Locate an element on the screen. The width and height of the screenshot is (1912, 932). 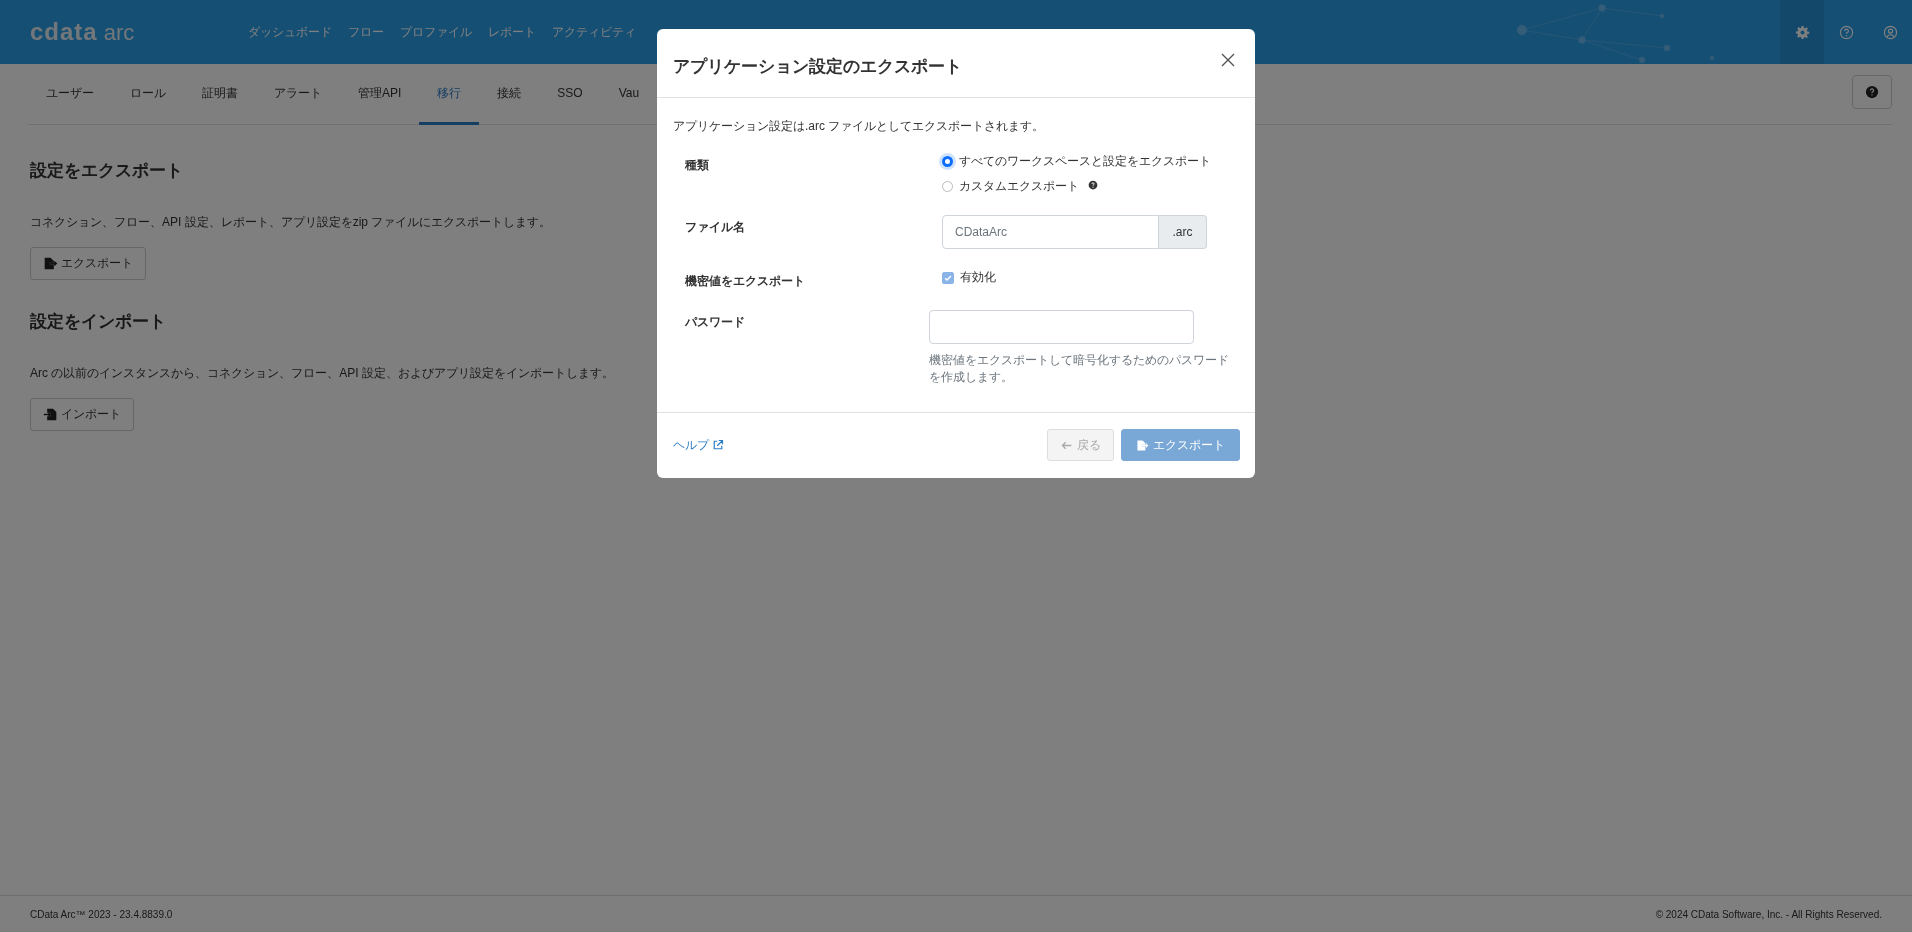
user-icon is located at coordinates (1890, 32).